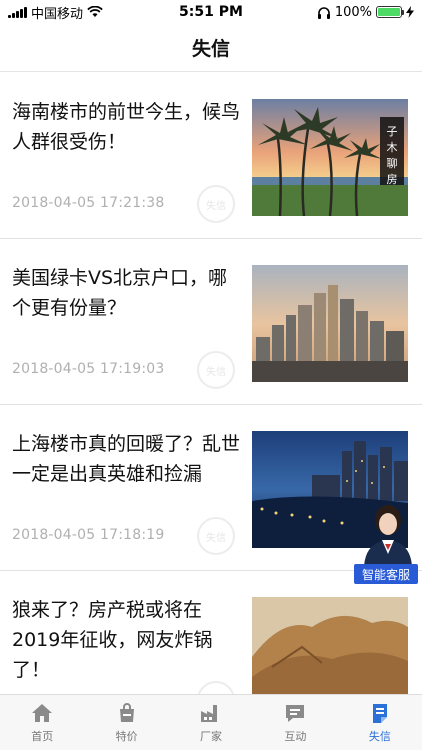  Describe the element at coordinates (392, 147) in the screenshot. I see `image-watermark-2: 木` at that location.